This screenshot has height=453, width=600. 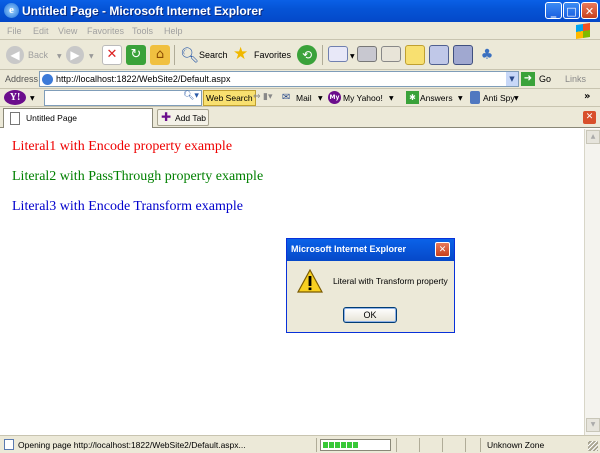 What do you see at coordinates (307, 55) in the screenshot?
I see `history-icon: ⟲` at bounding box center [307, 55].